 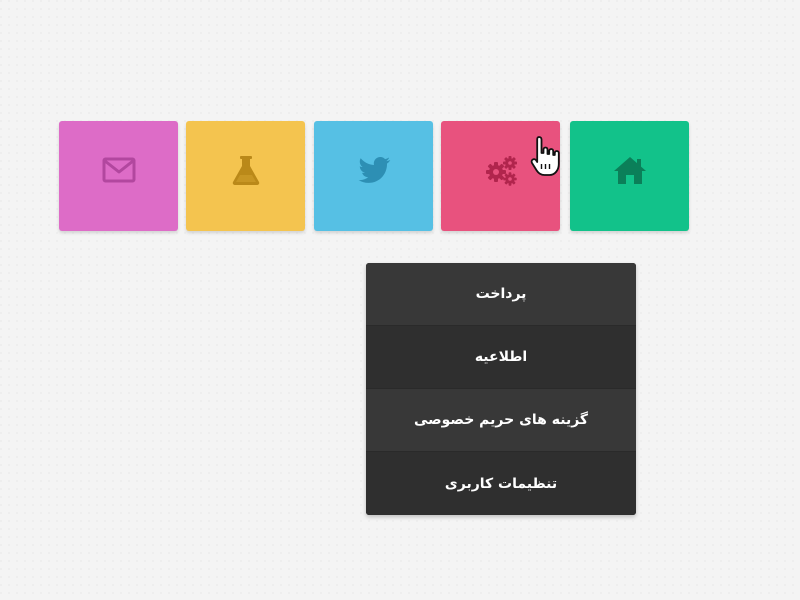 I want to click on mail-tile, so click(x=118, y=176).